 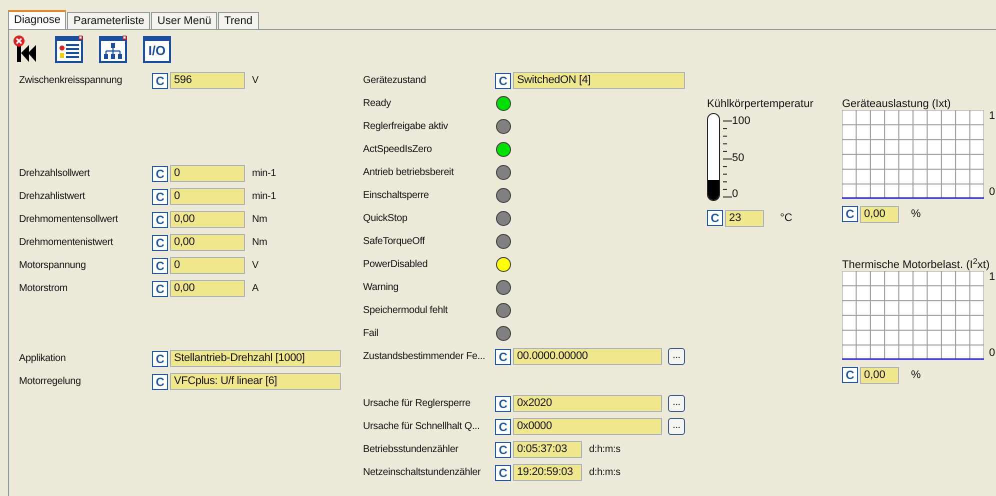 What do you see at coordinates (916, 264) in the screenshot?
I see `chart-title: Thermische Motorbelast. (I$^{2}$xt)` at bounding box center [916, 264].